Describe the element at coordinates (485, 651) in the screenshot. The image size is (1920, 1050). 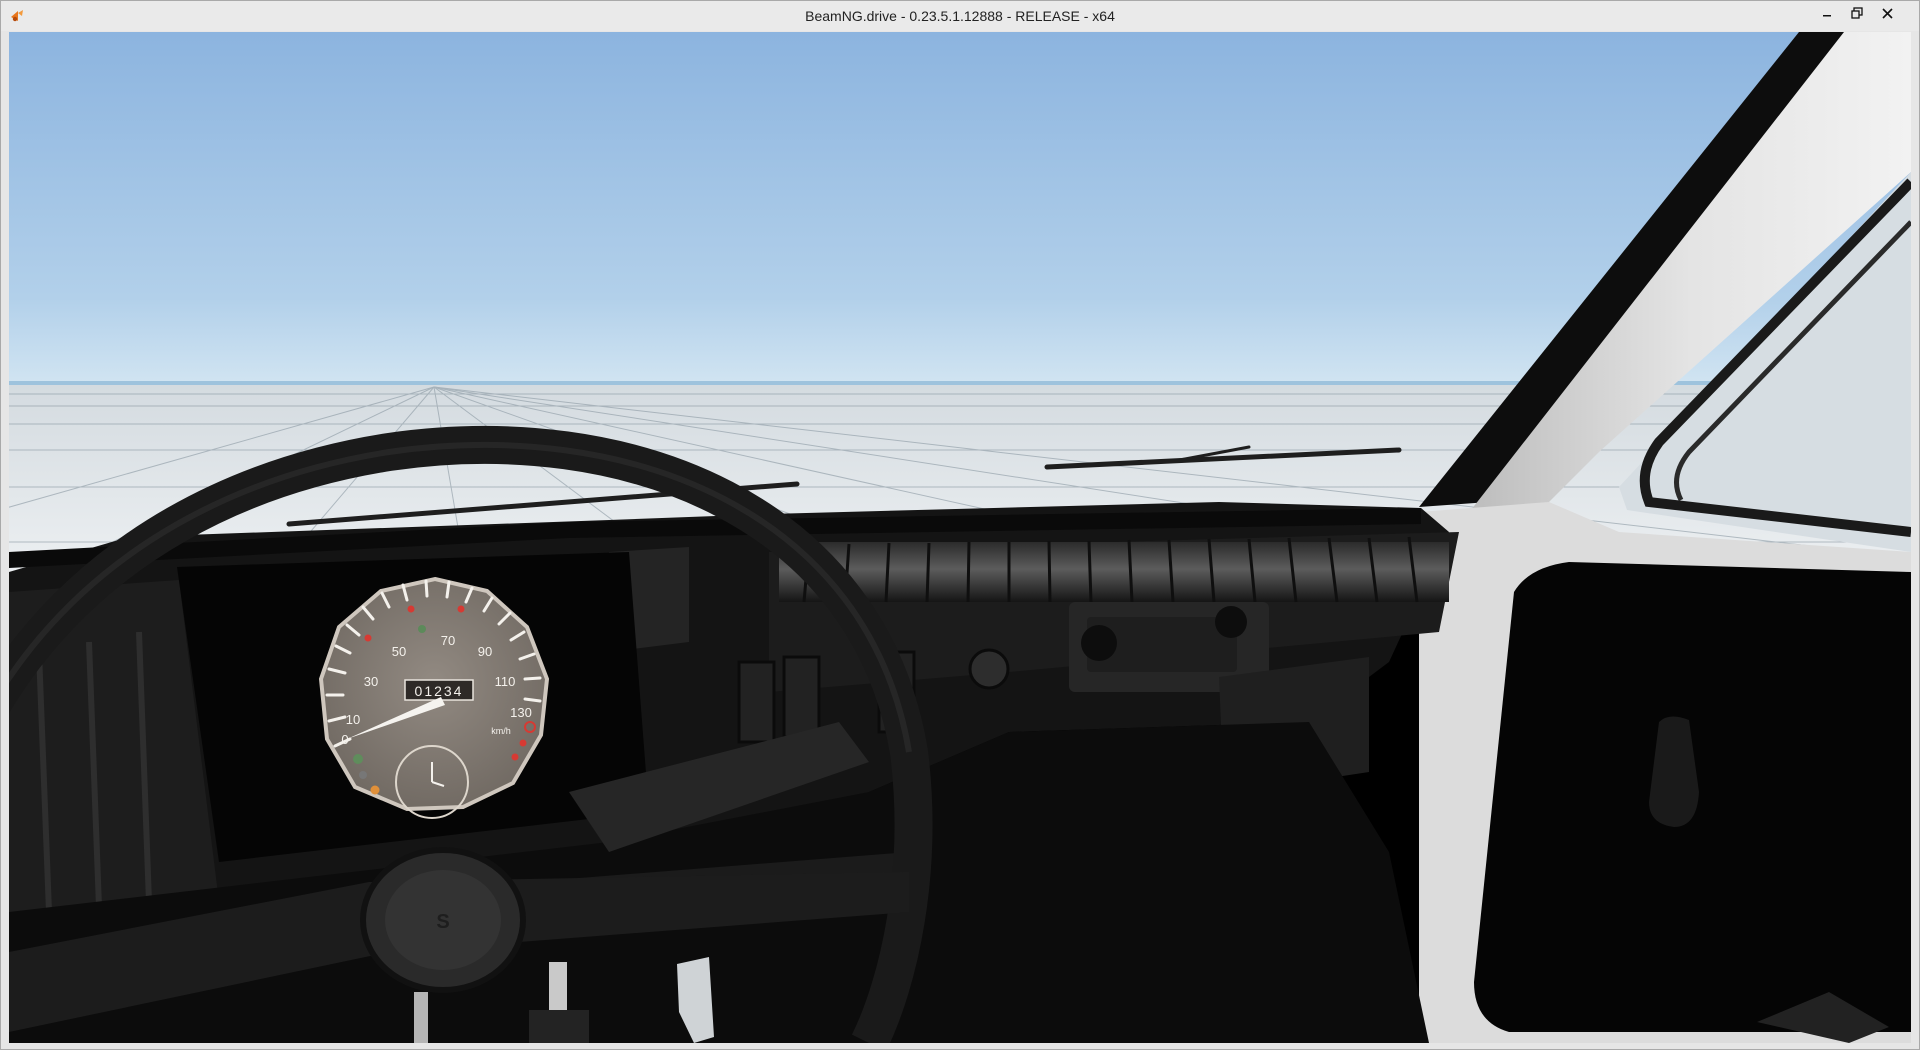
I see `tick-label-90: 90` at that location.